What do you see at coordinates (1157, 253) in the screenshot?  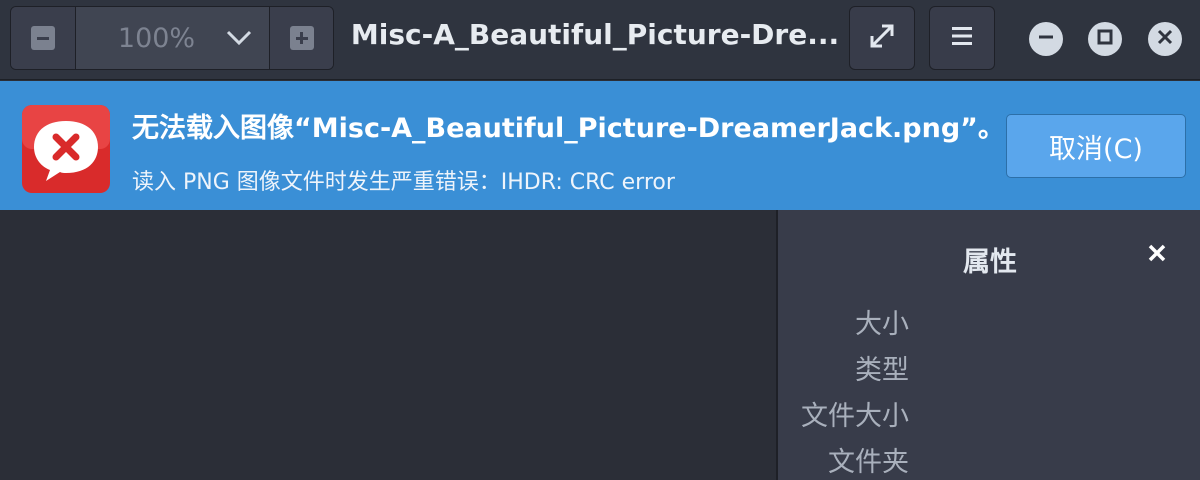 I see `sidebar-close-icon` at bounding box center [1157, 253].